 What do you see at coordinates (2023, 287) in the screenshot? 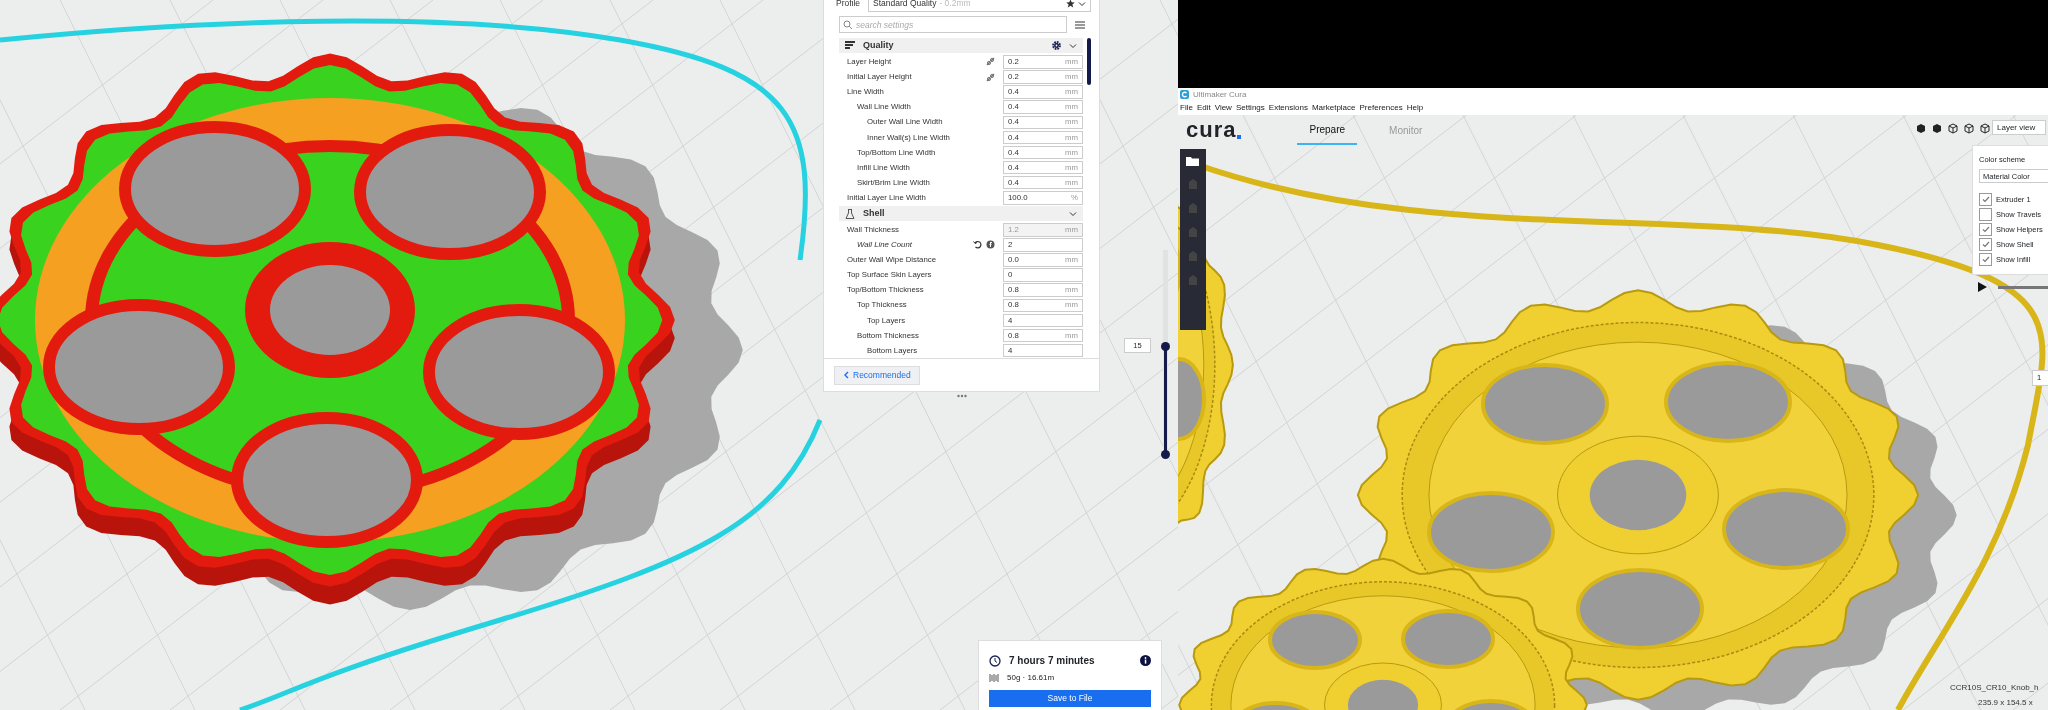
I see `layer-slider-track` at bounding box center [2023, 287].